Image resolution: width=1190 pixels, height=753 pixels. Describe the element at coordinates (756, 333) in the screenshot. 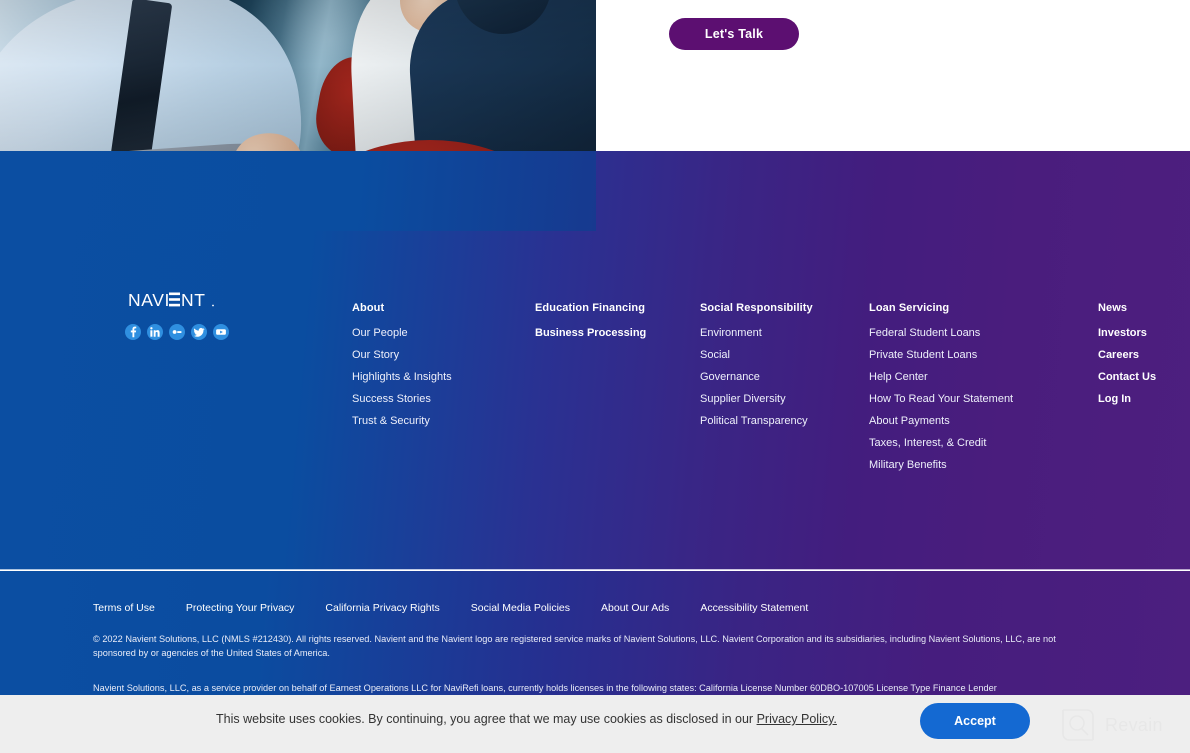

I see `footer-link-environment: Environment` at that location.